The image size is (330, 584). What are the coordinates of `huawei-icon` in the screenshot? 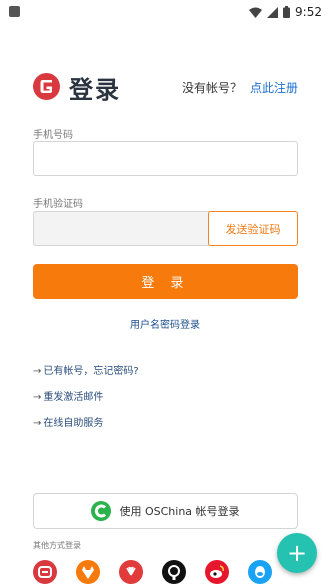 It's located at (131, 572).